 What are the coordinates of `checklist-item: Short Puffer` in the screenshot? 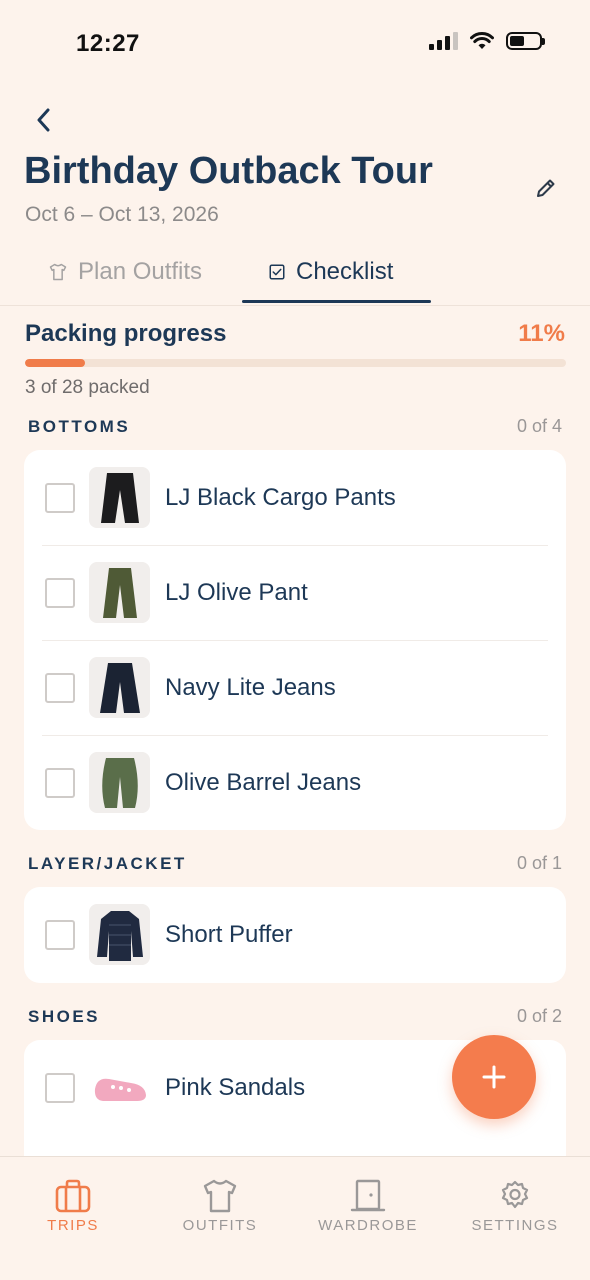 It's located at (295, 934).